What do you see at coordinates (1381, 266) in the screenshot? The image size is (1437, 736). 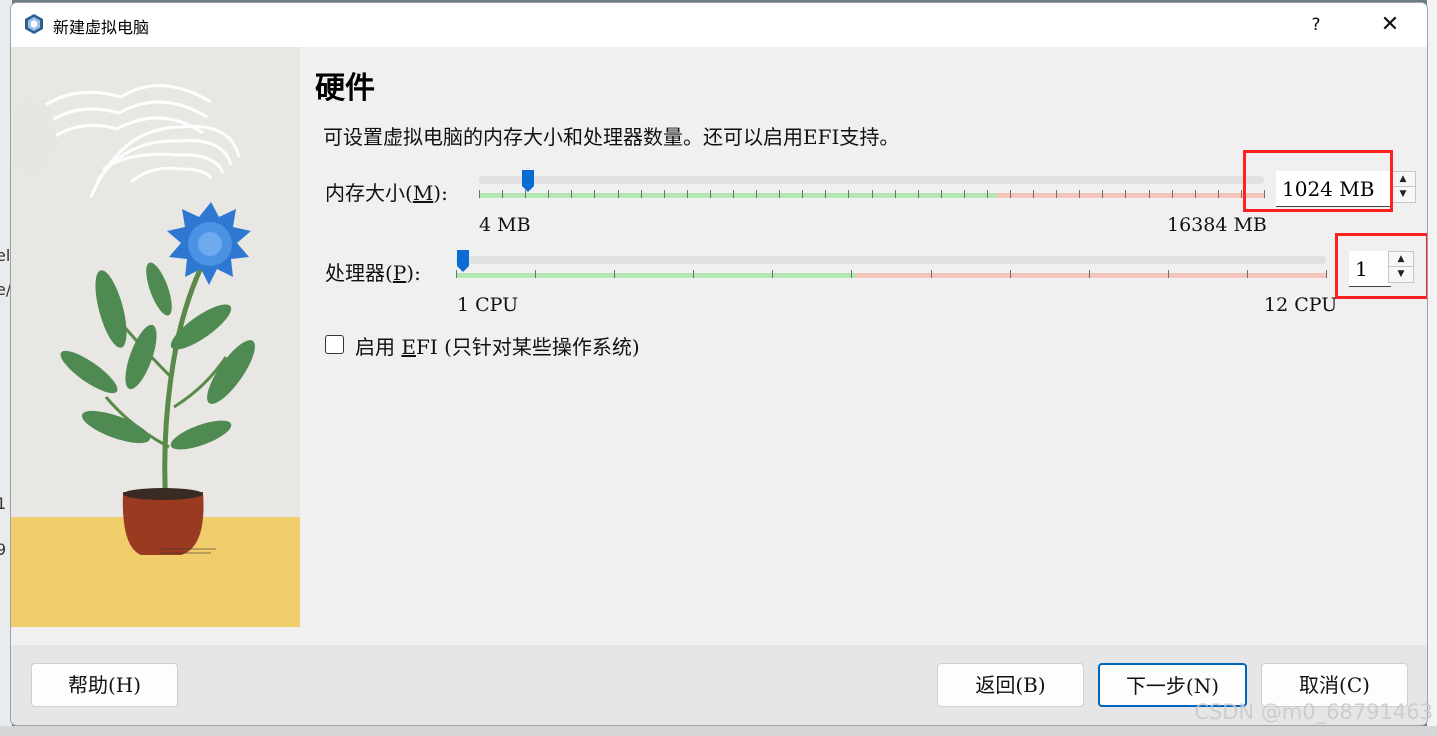 I see `highlight-box-processor` at bounding box center [1381, 266].